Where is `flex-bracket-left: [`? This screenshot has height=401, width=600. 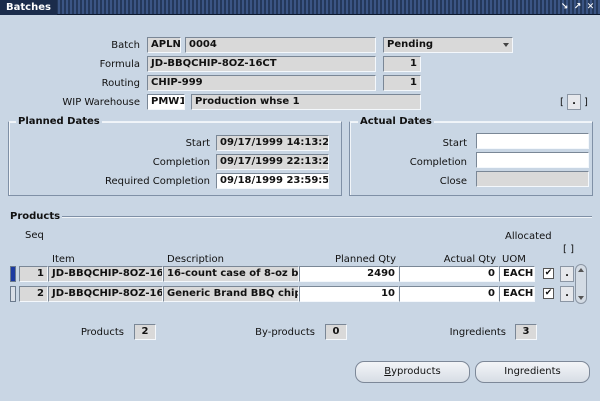 flex-bracket-left: [ is located at coordinates (562, 102).